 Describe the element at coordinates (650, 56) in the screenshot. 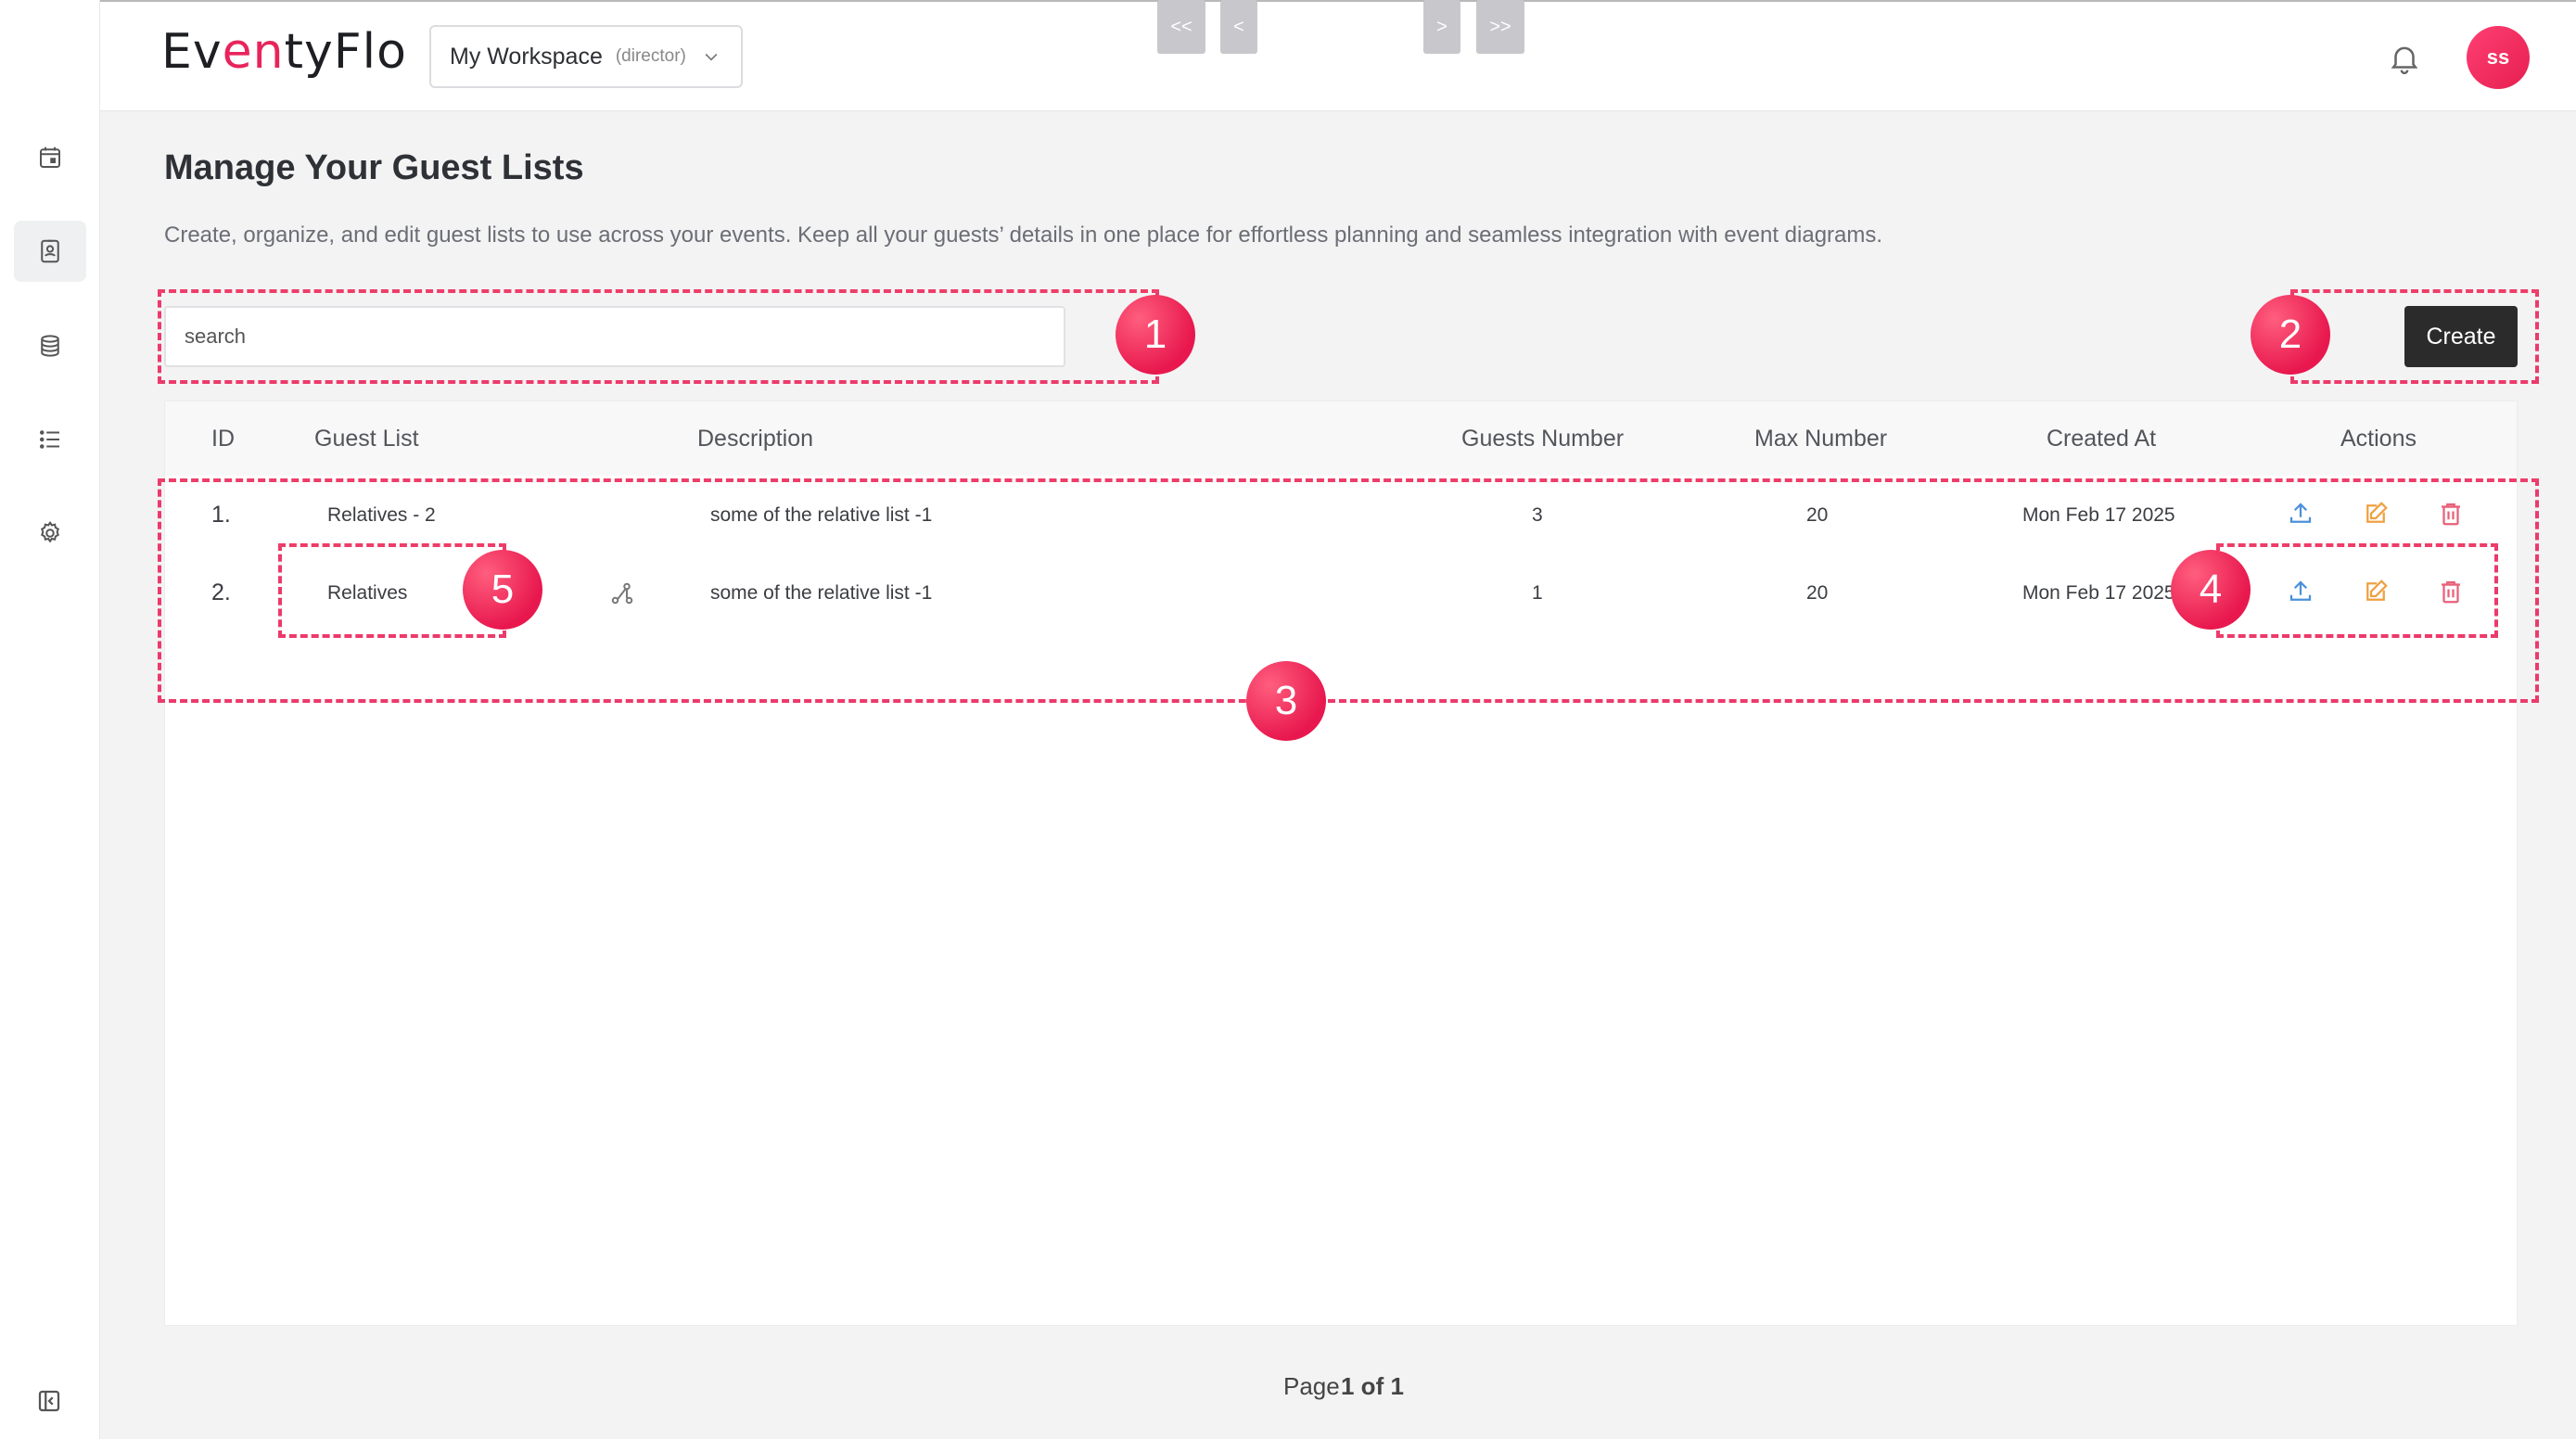

I see `workspace-role: (director)` at that location.